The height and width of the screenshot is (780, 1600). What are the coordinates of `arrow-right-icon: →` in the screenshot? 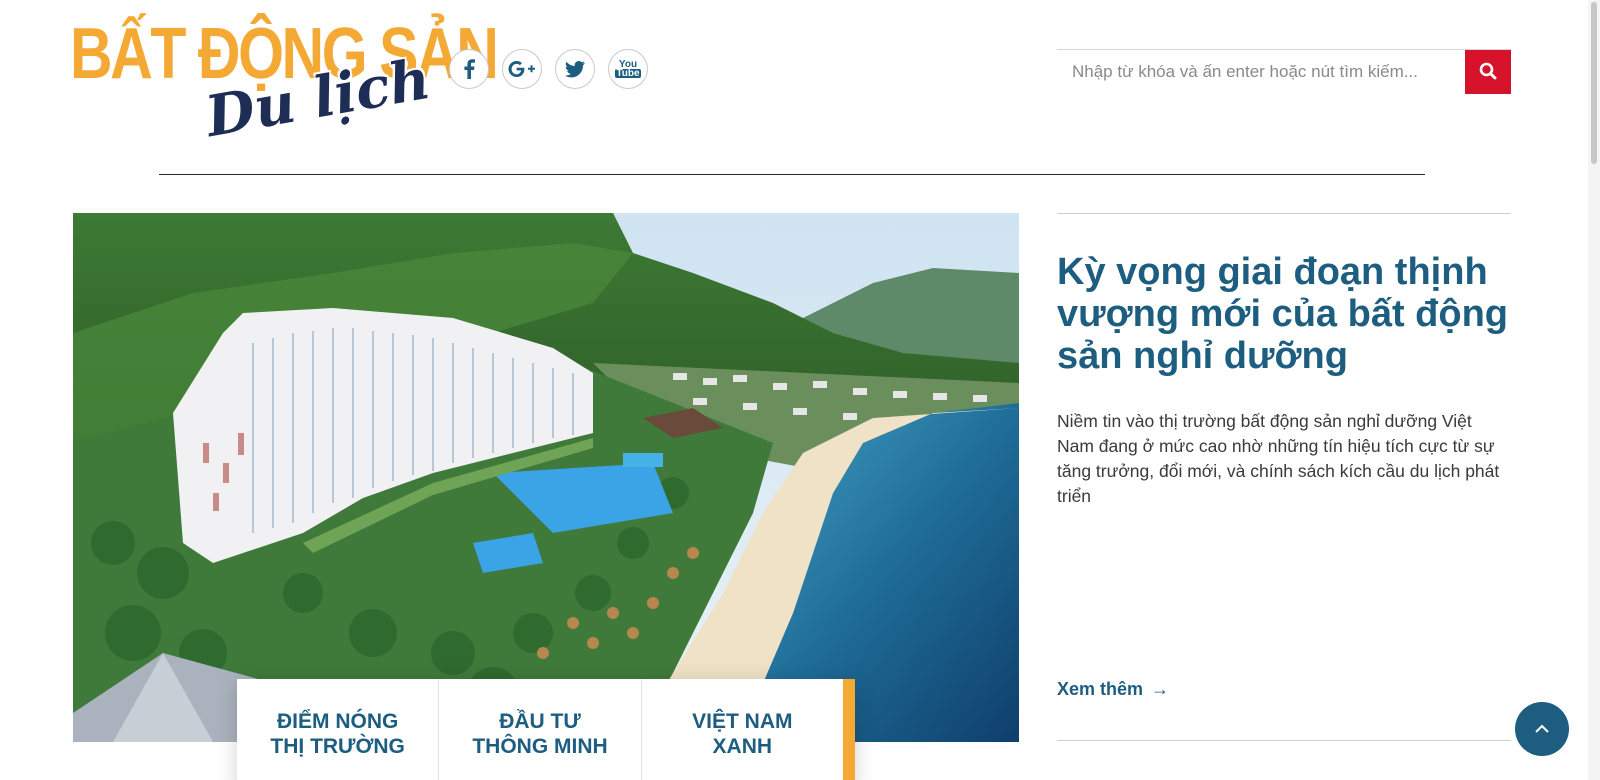 It's located at (1160, 689).